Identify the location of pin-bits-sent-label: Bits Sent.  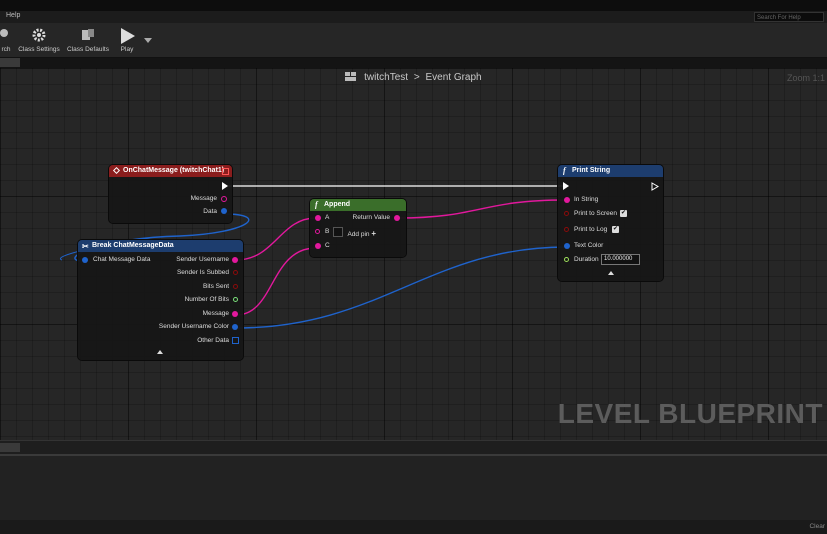
(215, 286).